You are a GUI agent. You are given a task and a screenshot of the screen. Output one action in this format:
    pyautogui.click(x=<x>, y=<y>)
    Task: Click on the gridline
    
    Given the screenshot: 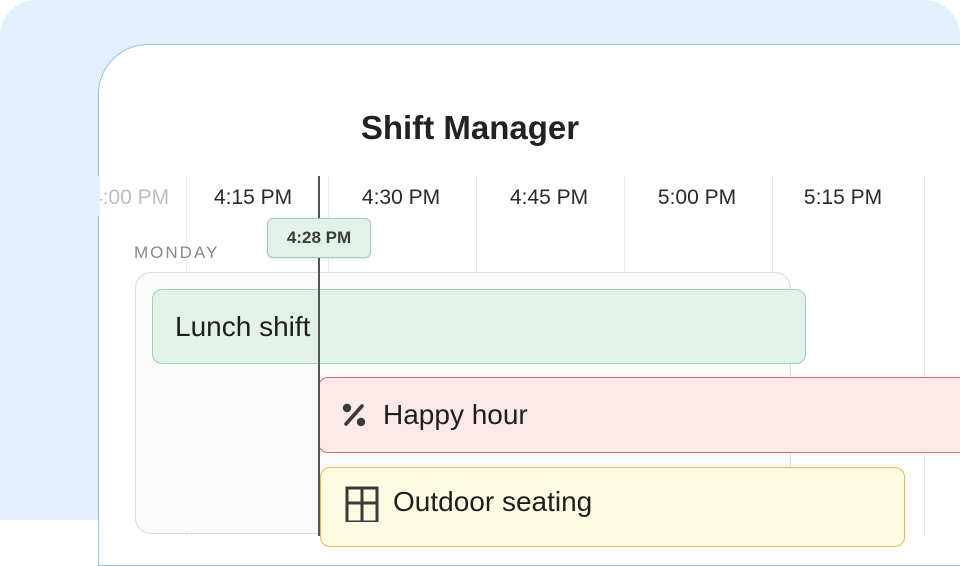 What is the action you would take?
    pyautogui.click(x=924, y=356)
    